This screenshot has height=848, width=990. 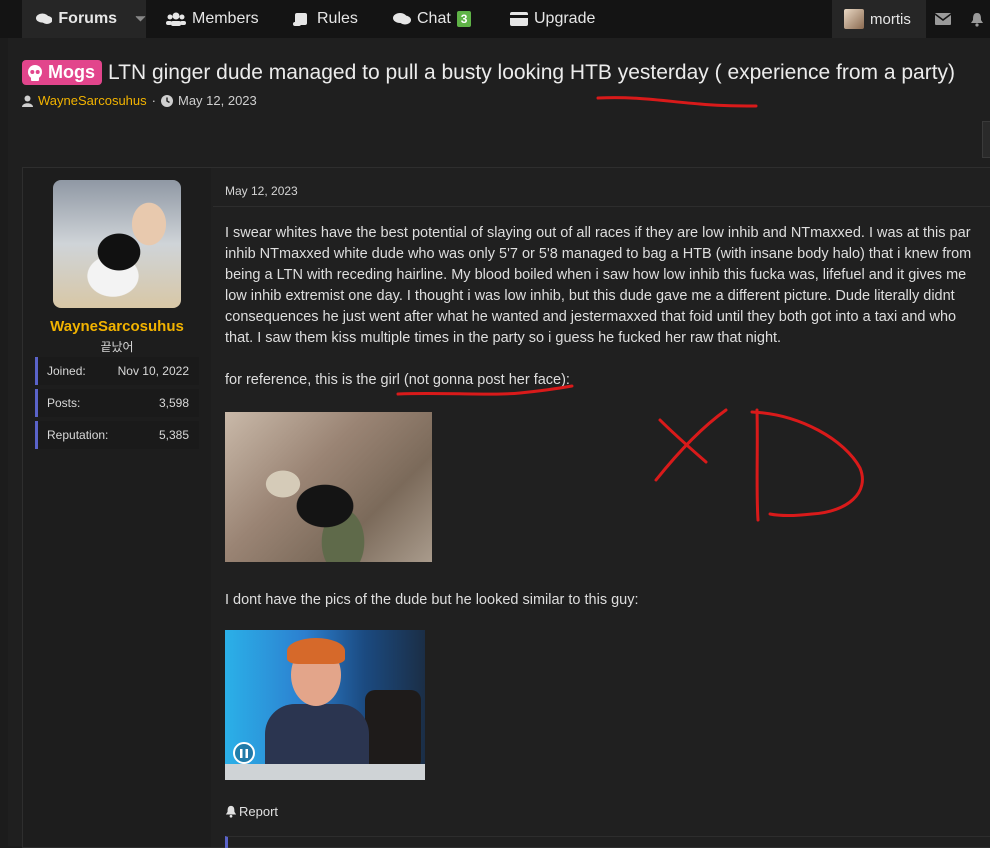 I want to click on nav-forums-label: Forums, so click(x=88, y=18).